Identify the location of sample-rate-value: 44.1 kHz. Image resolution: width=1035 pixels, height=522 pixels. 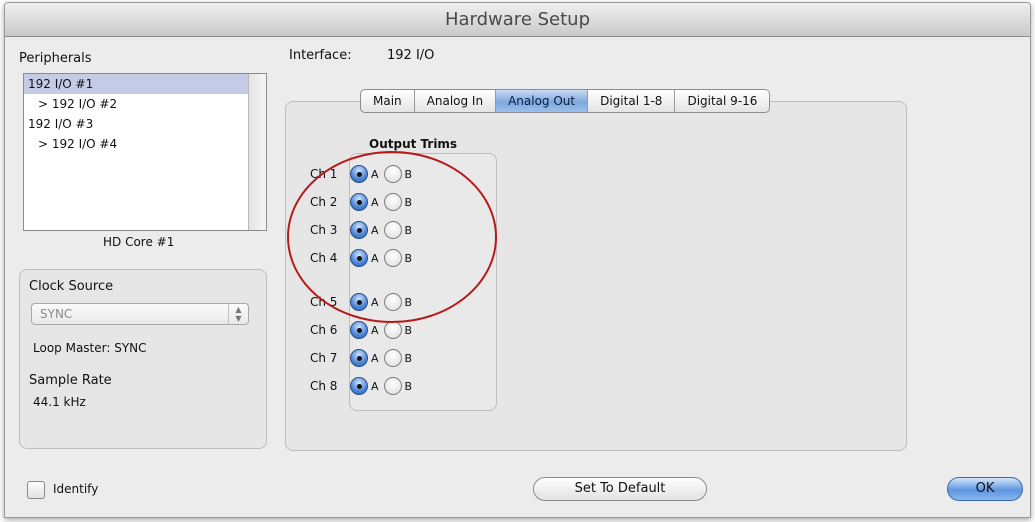
(59, 402).